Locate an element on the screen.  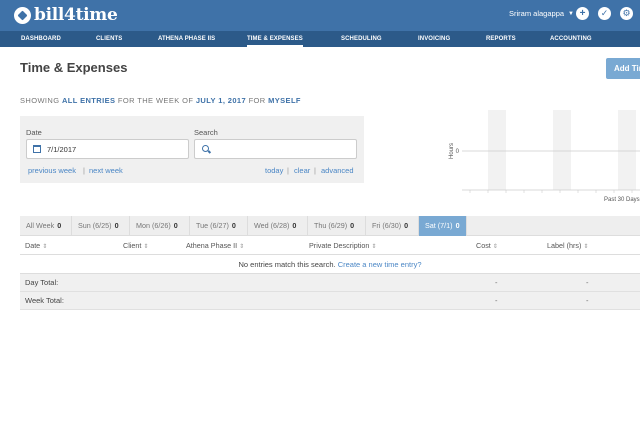
column-date: Date ⇕ is located at coordinates (36, 246).